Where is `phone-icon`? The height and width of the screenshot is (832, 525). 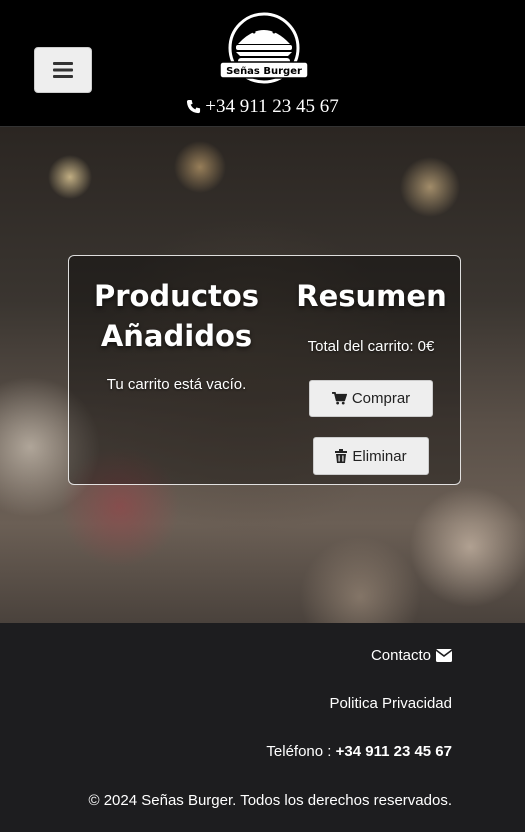 phone-icon is located at coordinates (194, 106).